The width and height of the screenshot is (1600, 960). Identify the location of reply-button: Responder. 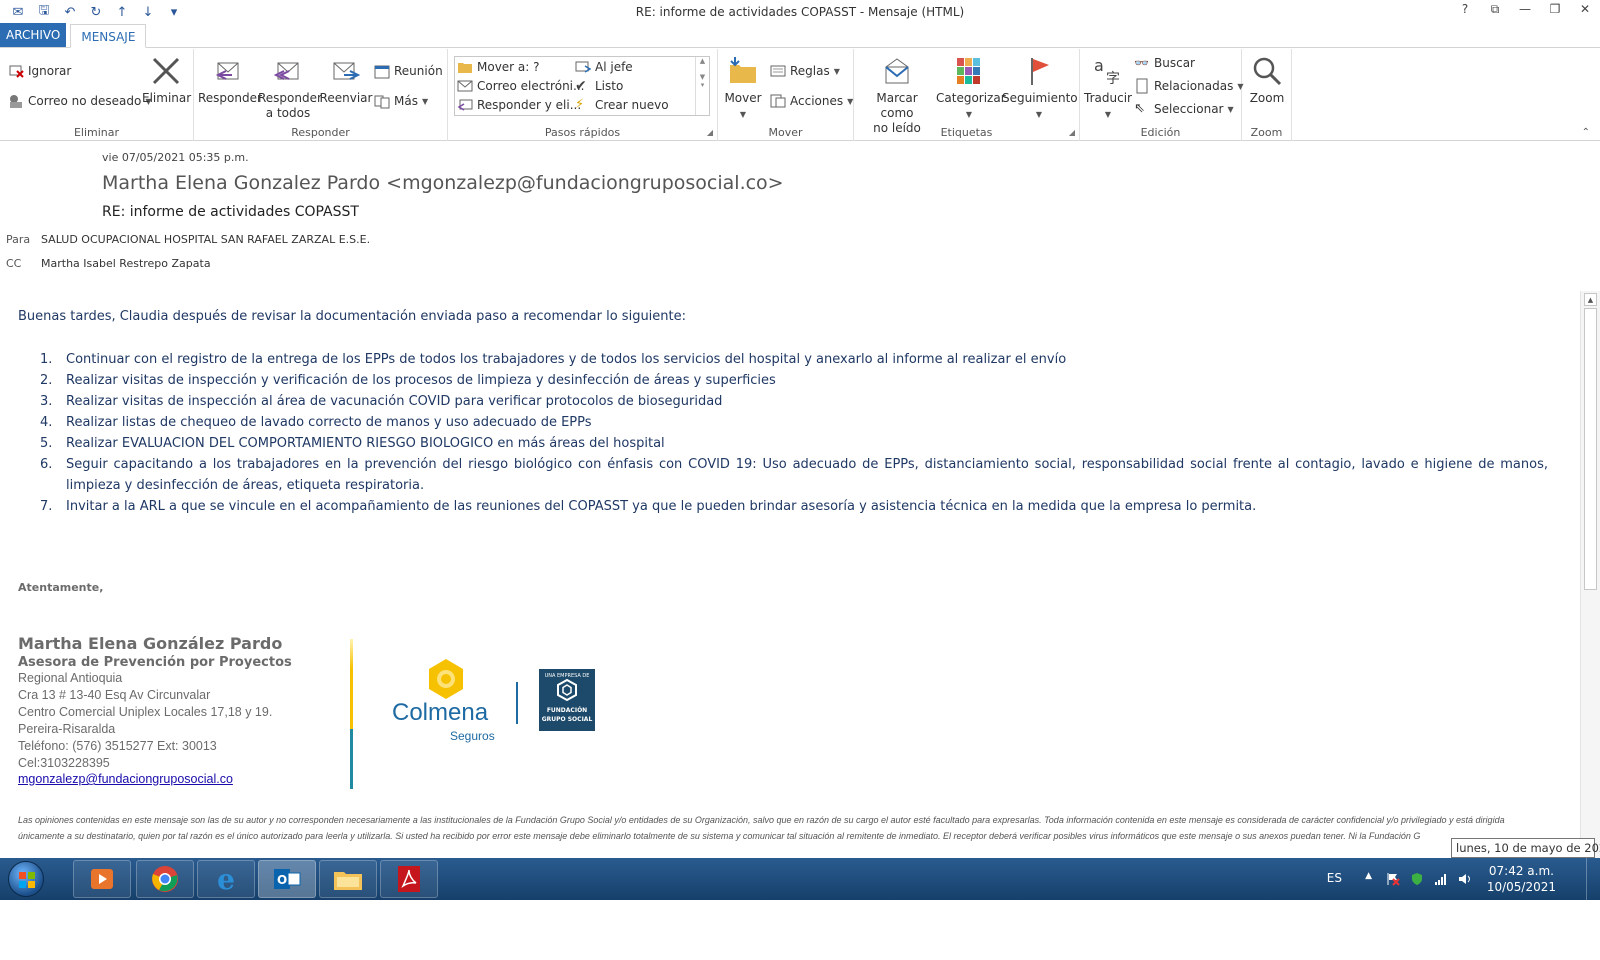
(230, 80).